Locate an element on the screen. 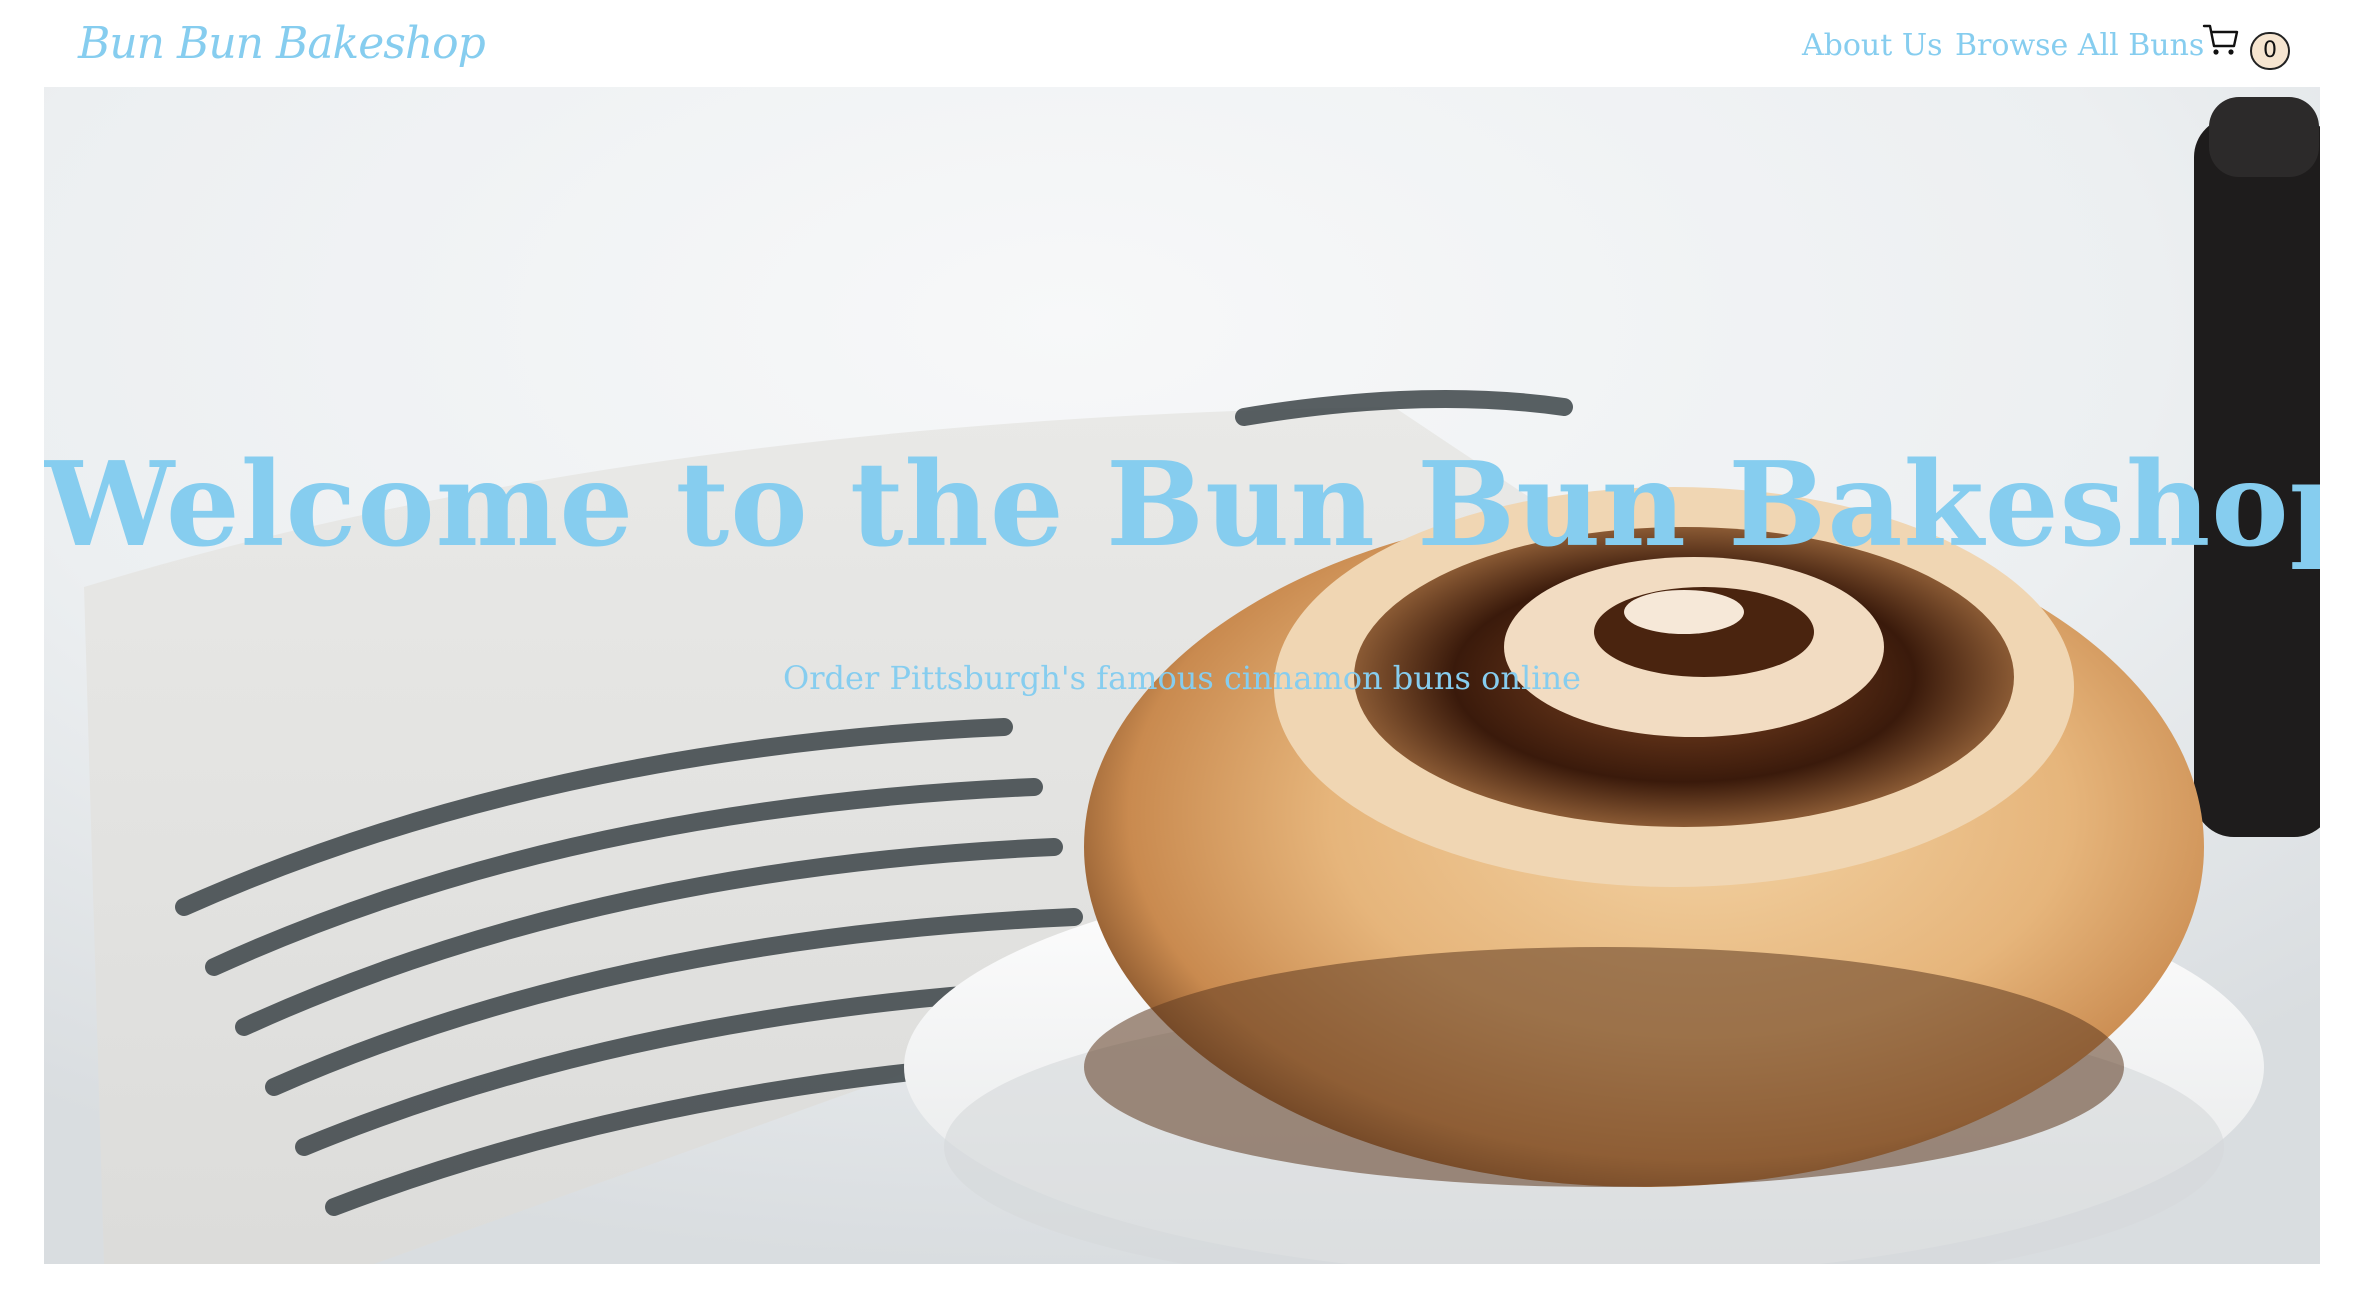 The image size is (2374, 1292). shopping-cart-icon is located at coordinates (2220, 39).